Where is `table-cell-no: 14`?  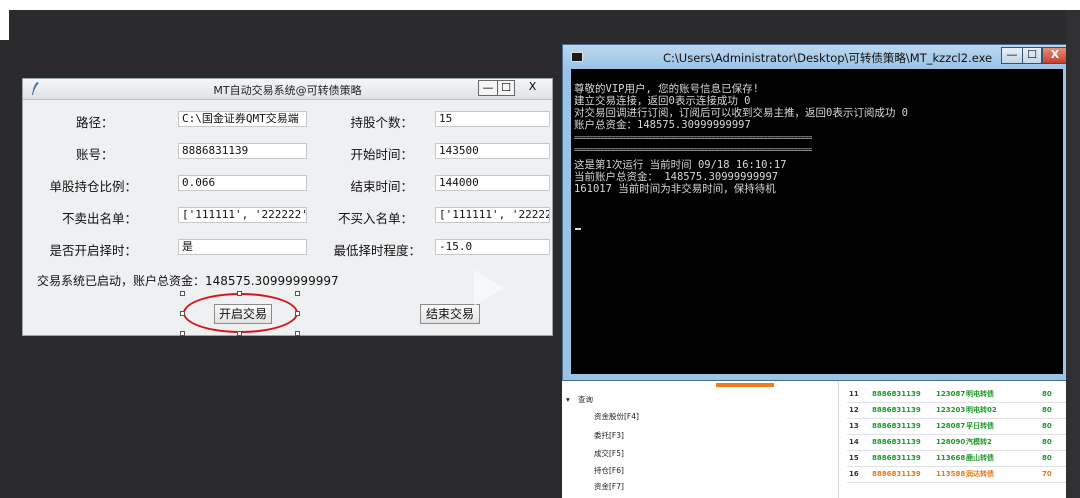
table-cell-no: 14 is located at coordinates (854, 442).